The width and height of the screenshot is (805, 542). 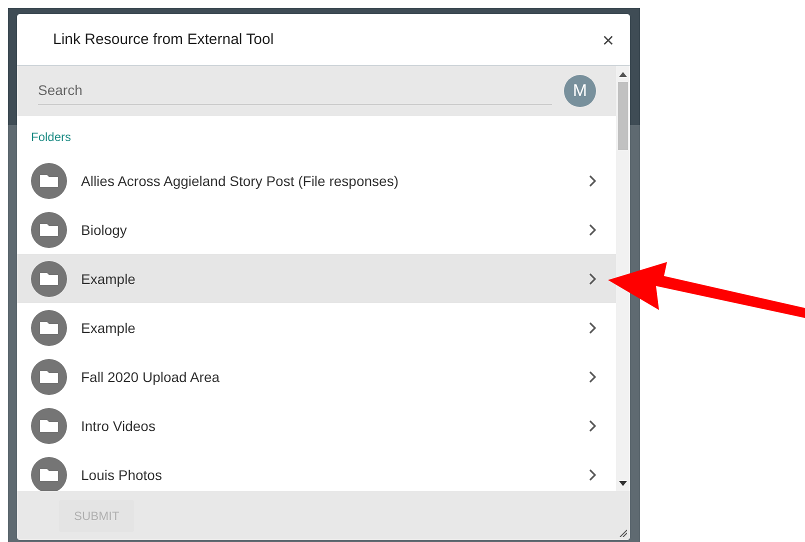 What do you see at coordinates (623, 483) in the screenshot?
I see `scroll-down-icon` at bounding box center [623, 483].